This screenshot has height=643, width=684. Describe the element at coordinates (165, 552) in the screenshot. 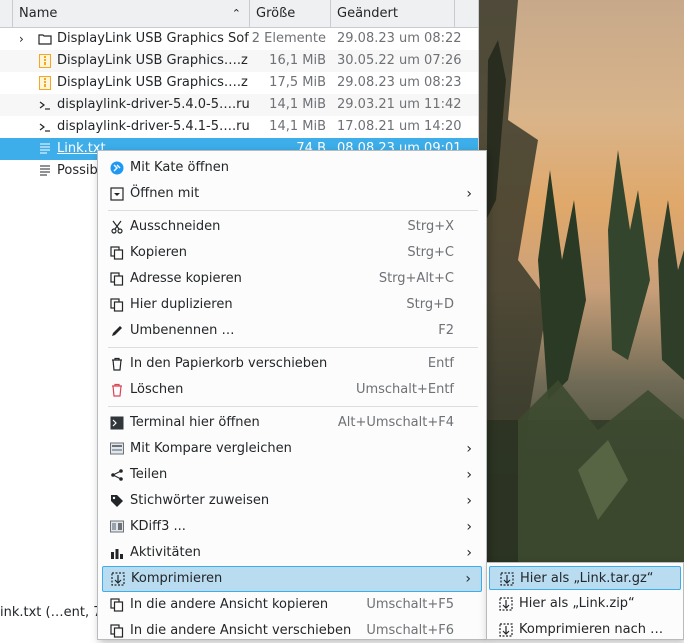

I see `menu-label: Aktivitäten` at that location.